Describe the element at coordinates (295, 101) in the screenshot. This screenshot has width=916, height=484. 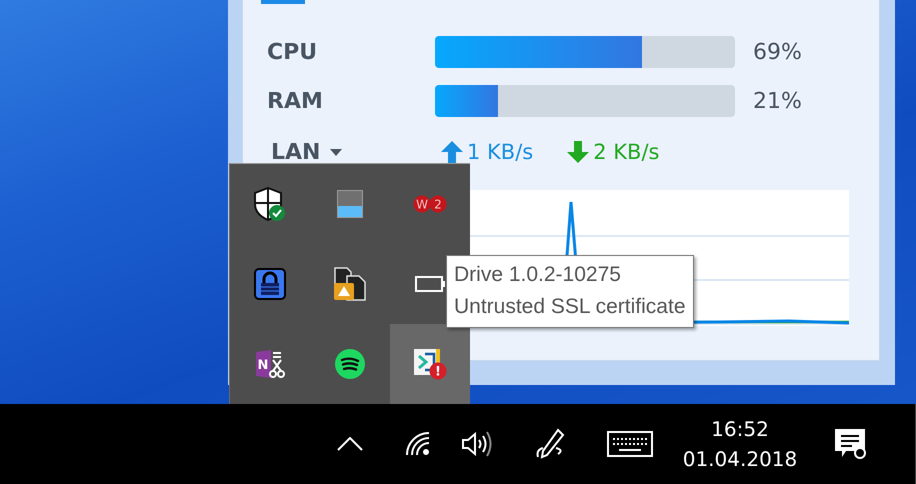
I see `meter-label: RAM` at that location.